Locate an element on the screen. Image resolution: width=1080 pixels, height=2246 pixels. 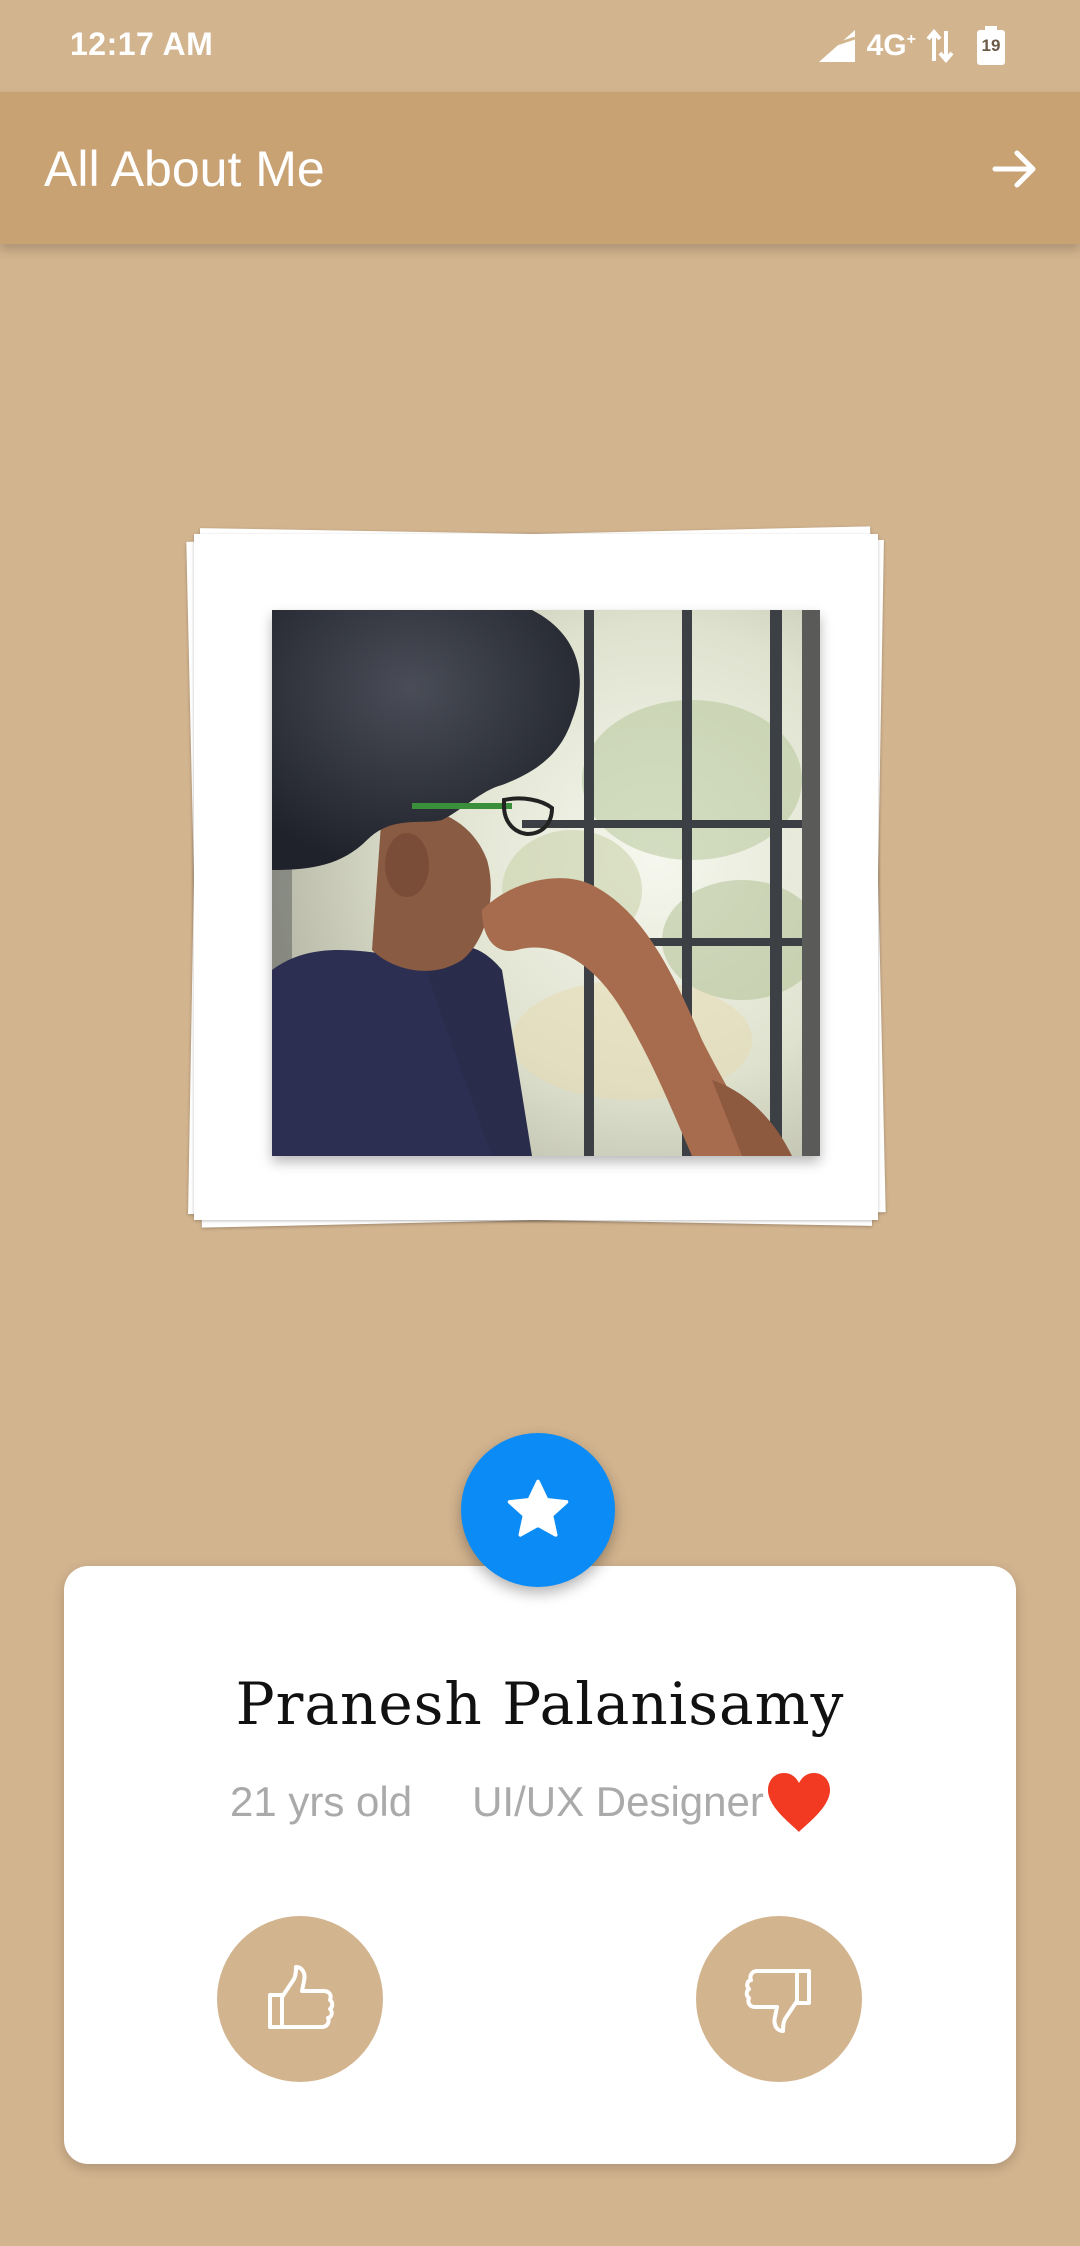
like-button is located at coordinates (300, 1999).